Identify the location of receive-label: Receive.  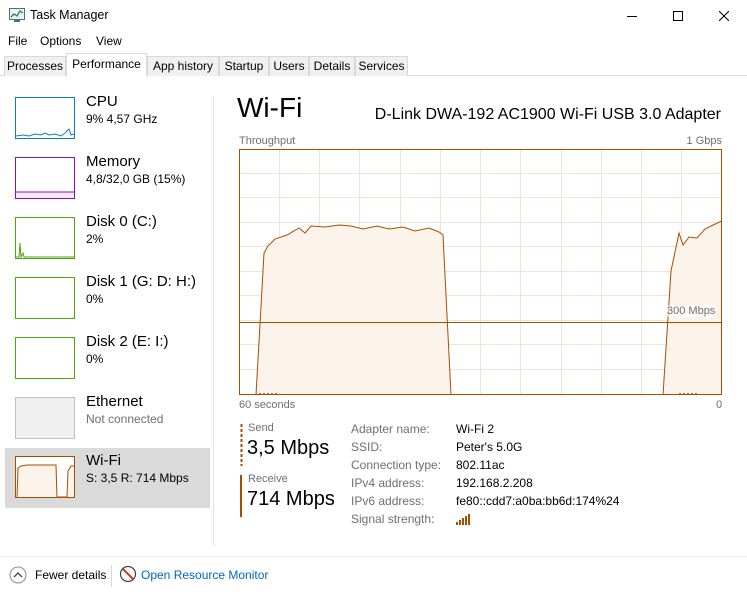
(268, 479).